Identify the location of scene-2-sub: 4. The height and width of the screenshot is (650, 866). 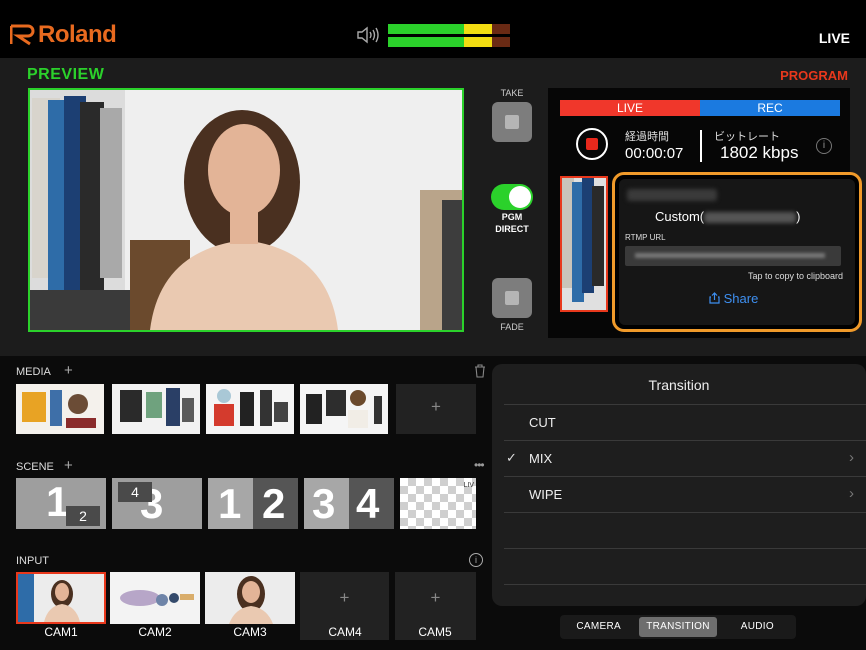
(135, 492).